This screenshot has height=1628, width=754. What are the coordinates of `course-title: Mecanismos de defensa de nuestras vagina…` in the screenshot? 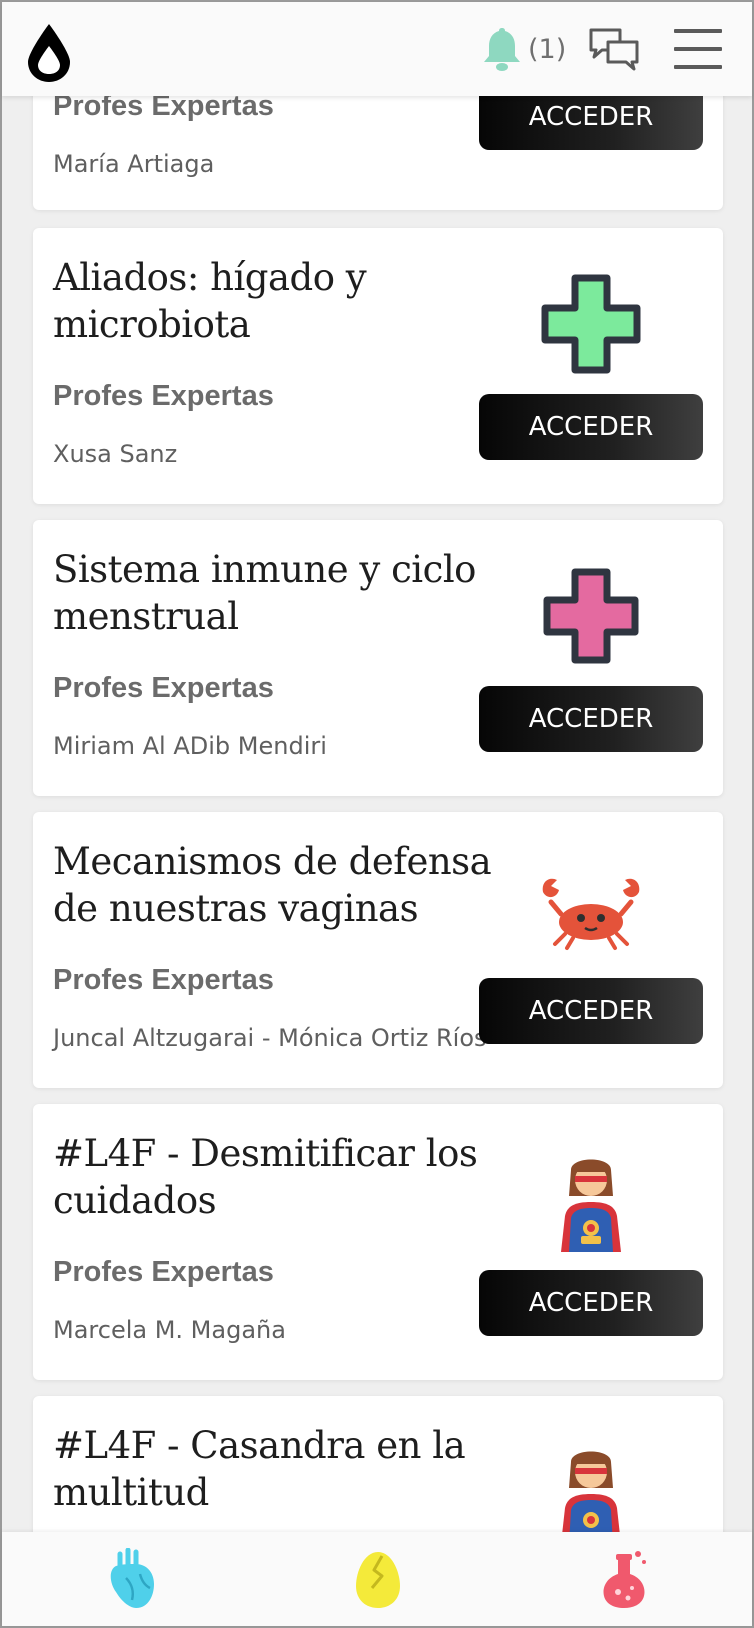 It's located at (278, 885).